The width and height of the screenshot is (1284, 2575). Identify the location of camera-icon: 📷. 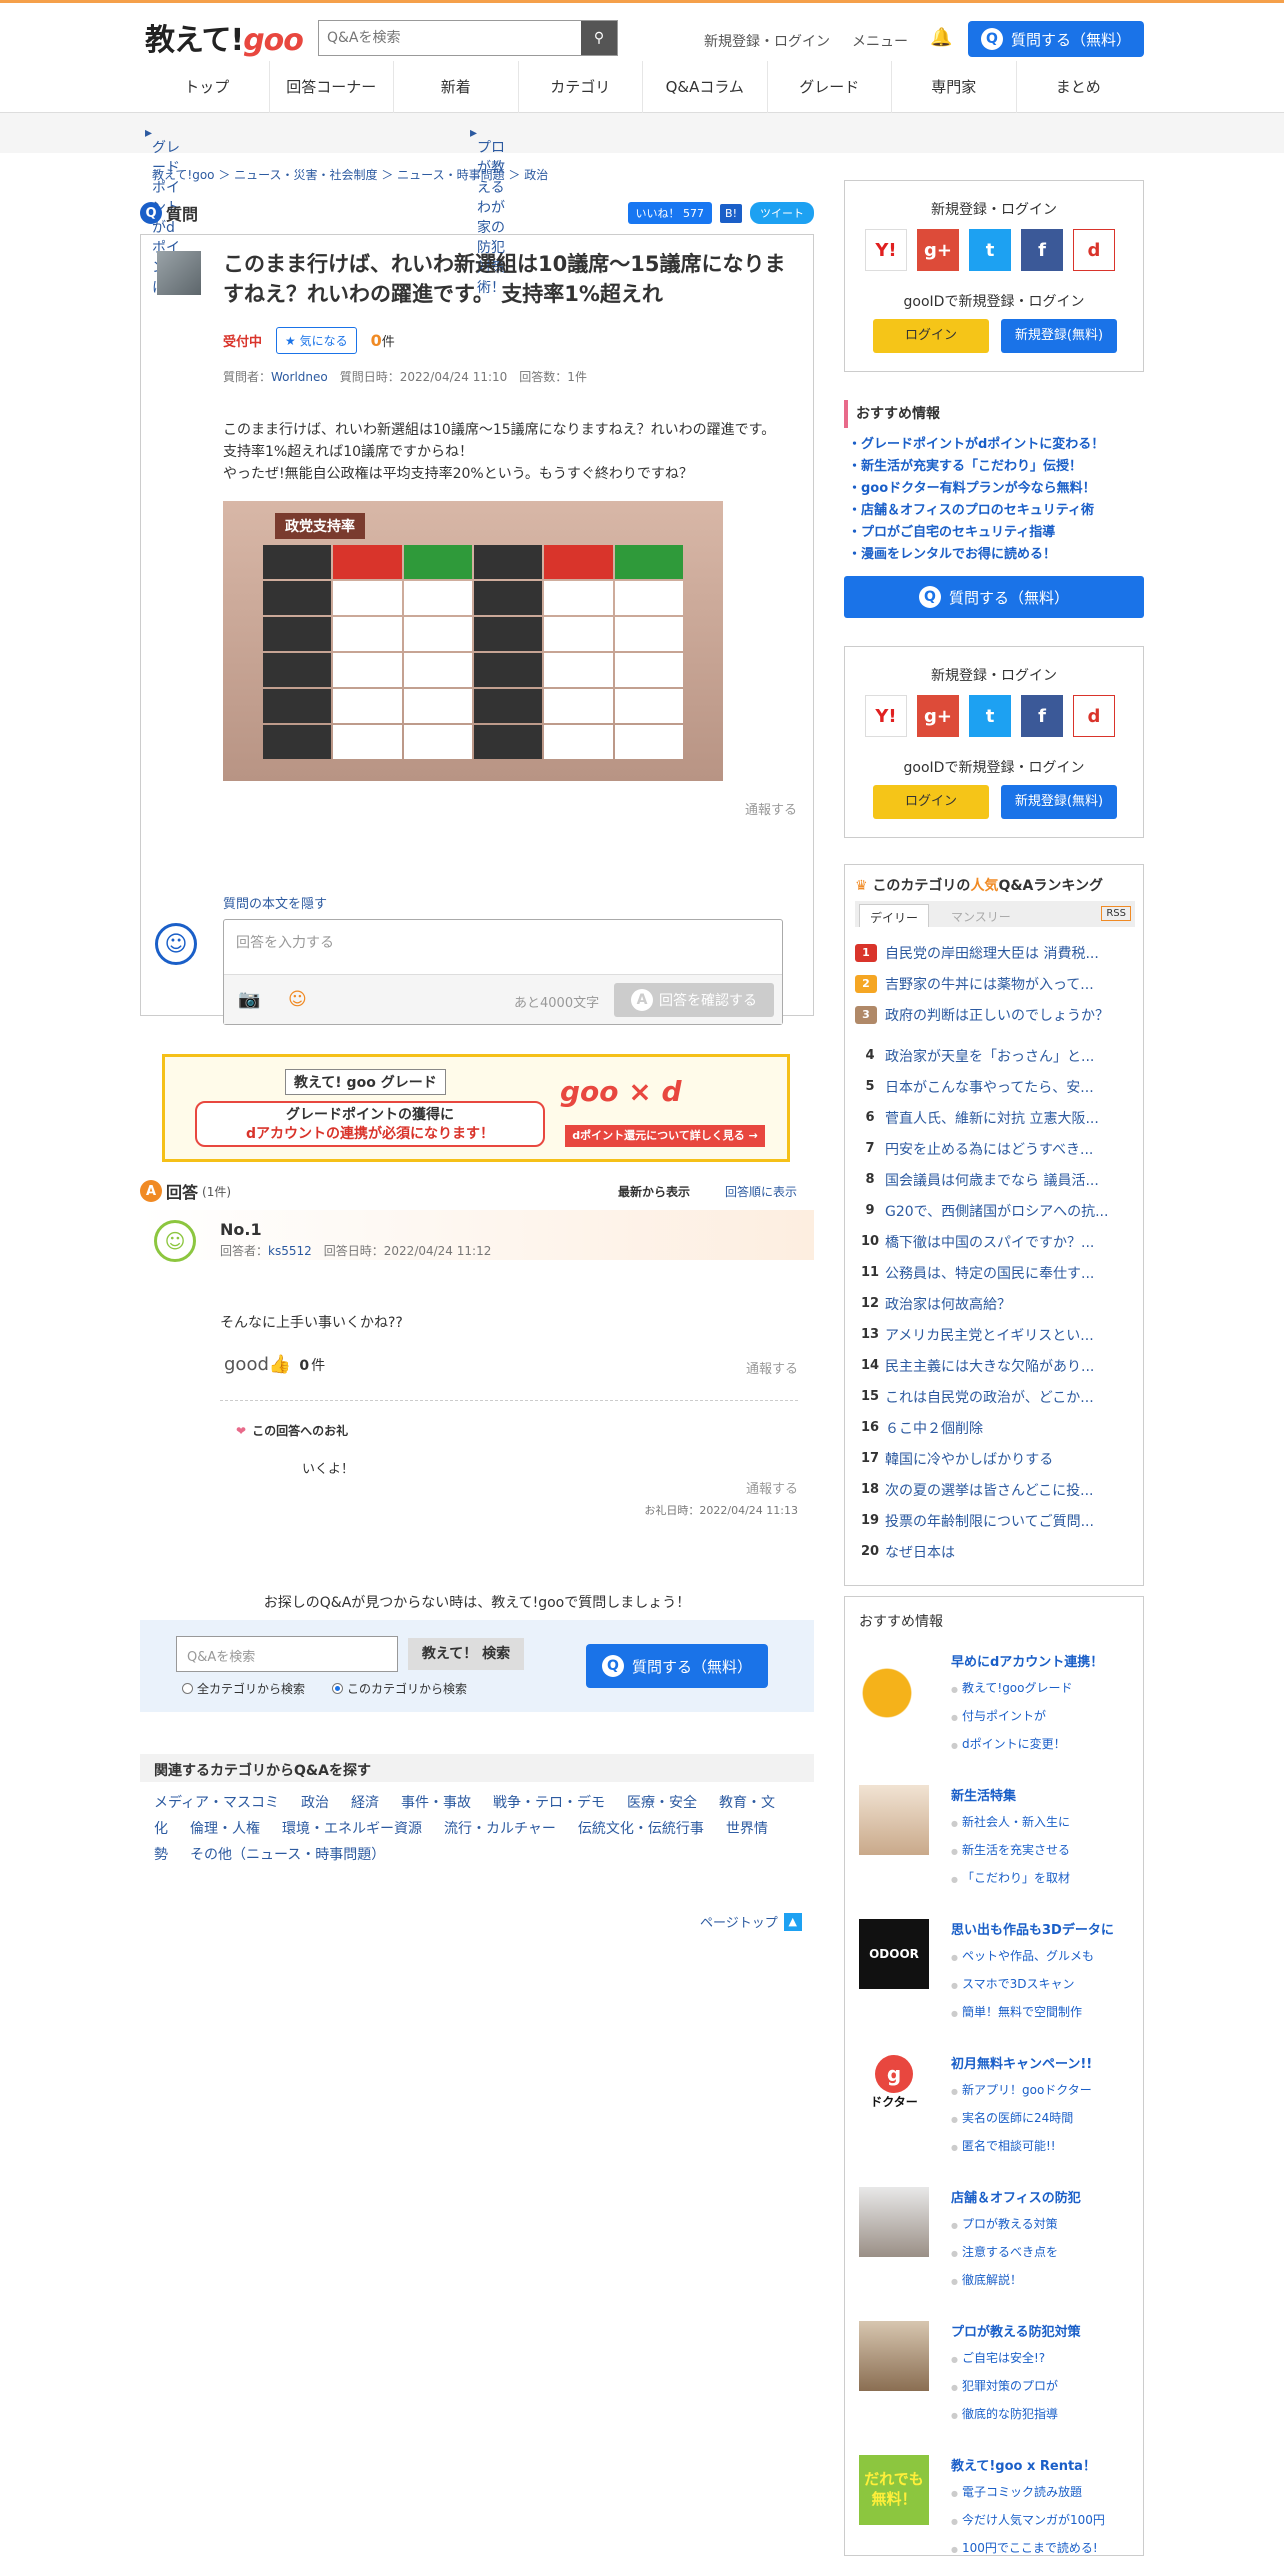
(249, 999).